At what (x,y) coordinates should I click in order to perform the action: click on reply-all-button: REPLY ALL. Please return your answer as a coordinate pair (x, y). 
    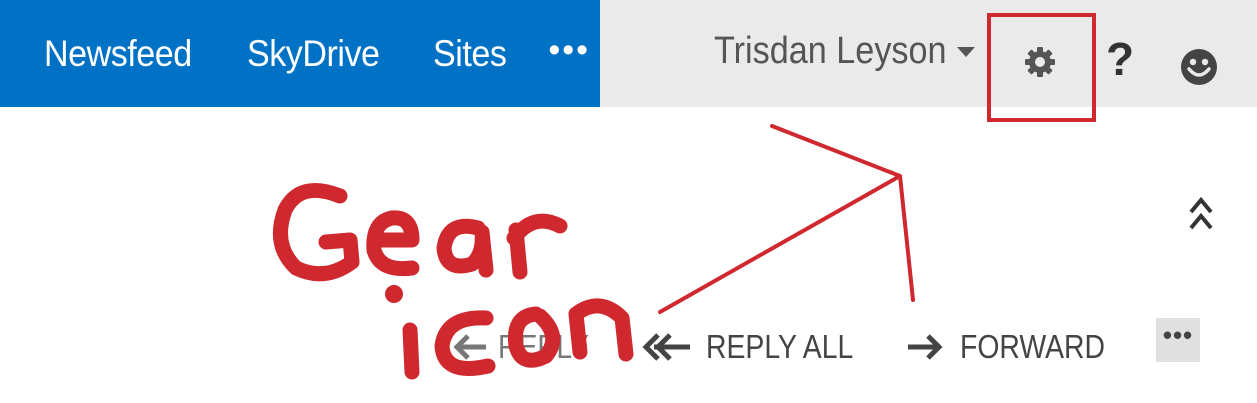
    Looking at the image, I should click on (758, 347).